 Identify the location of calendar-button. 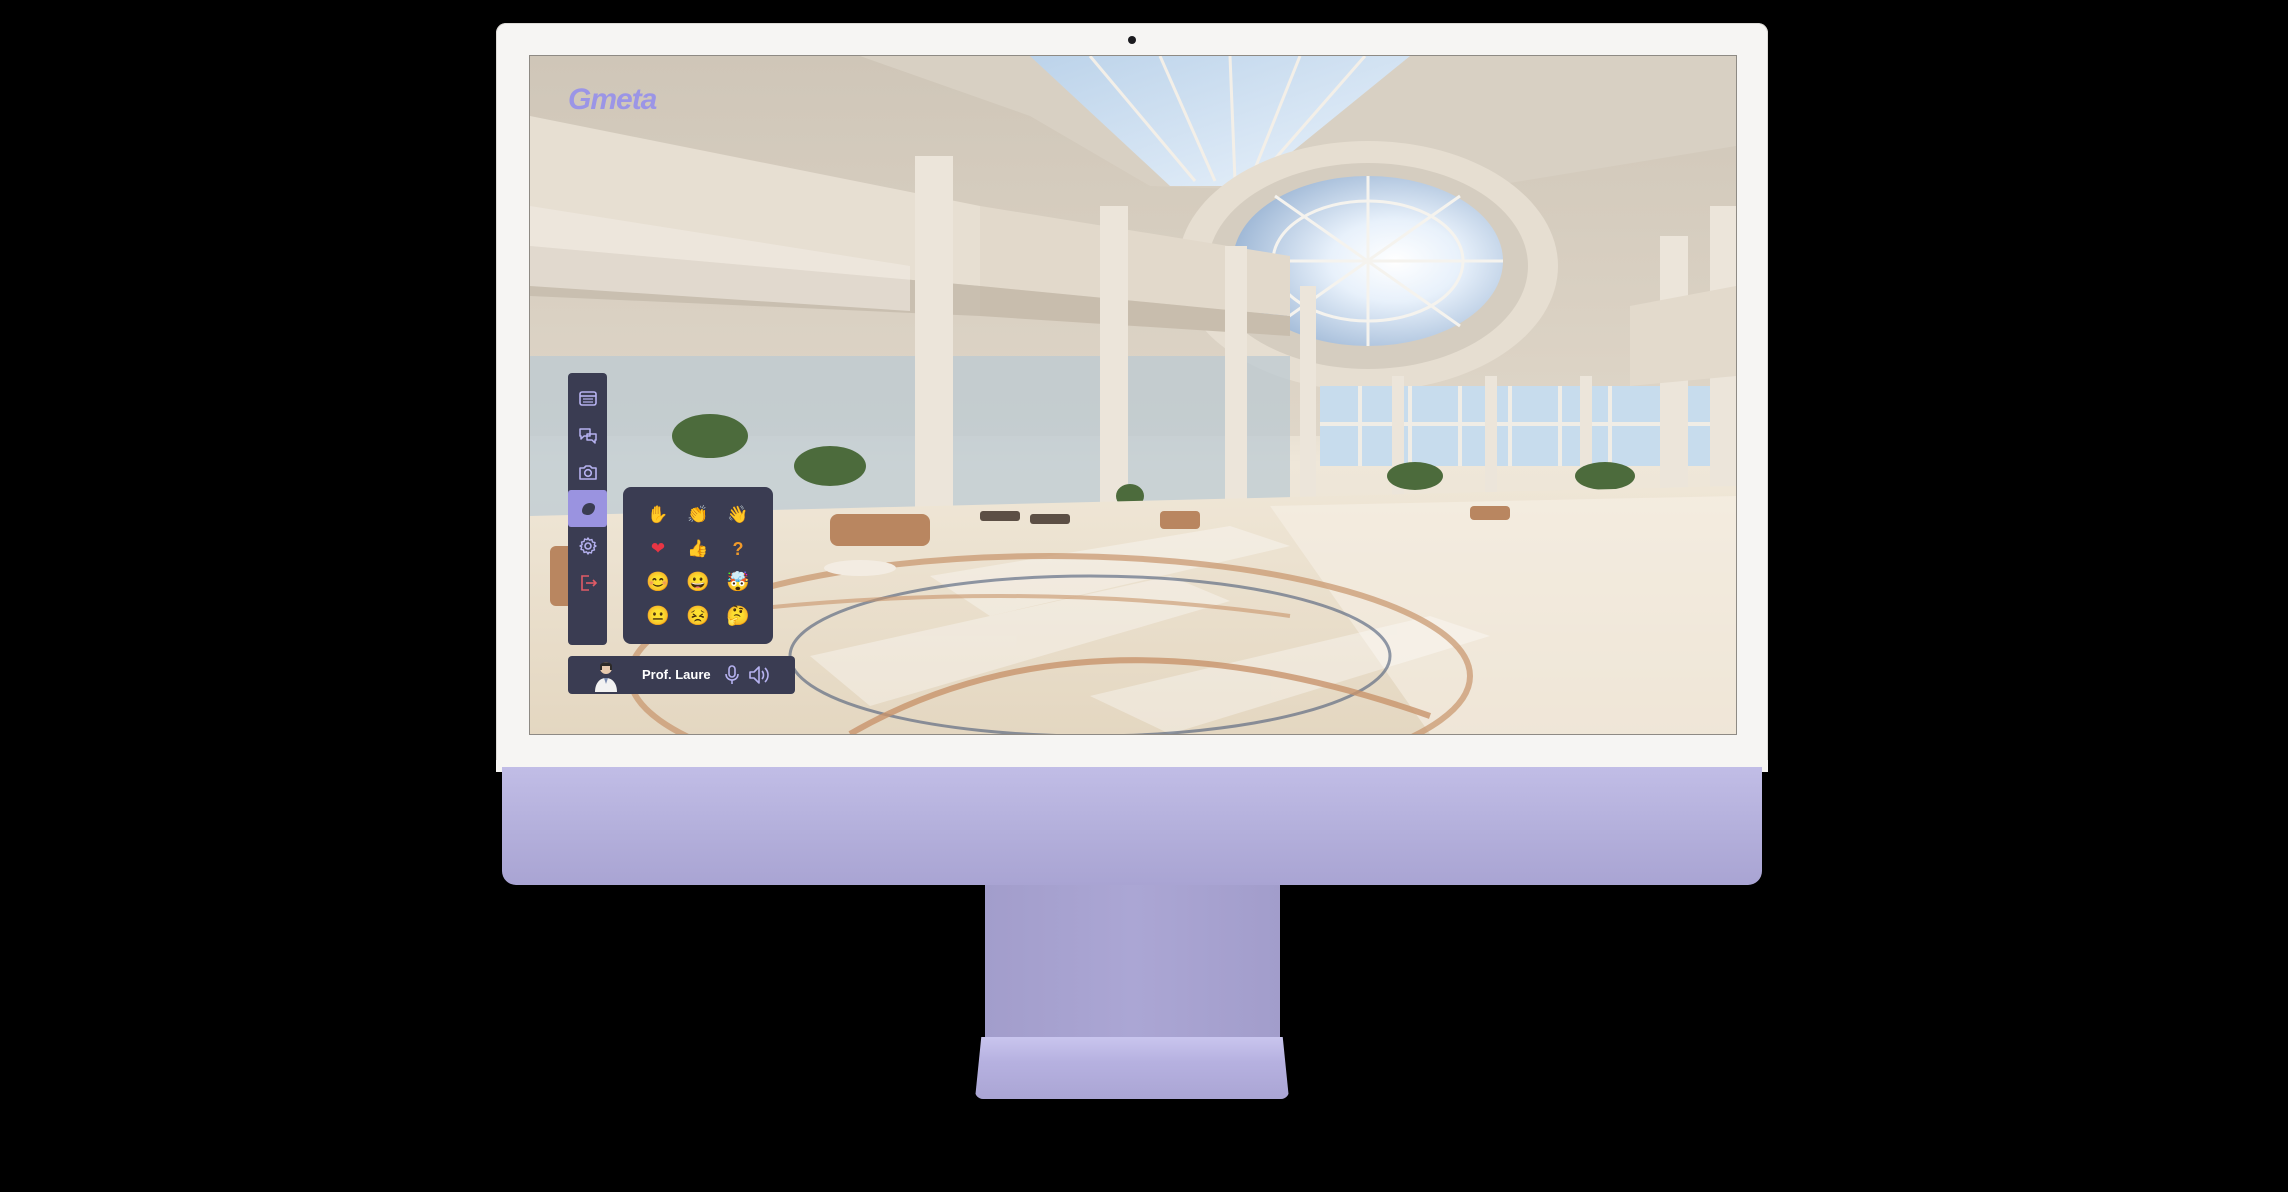
(587, 397).